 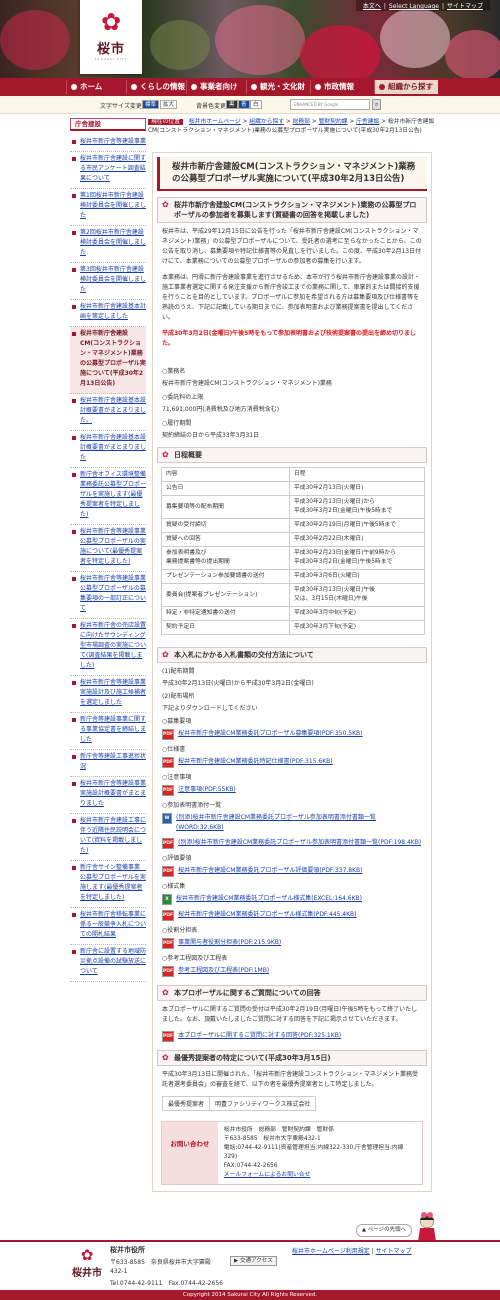 I want to click on sidebar-item: 桜井市新庁舎建設に関する市民アンケート調査結果について, so click(x=108, y=170).